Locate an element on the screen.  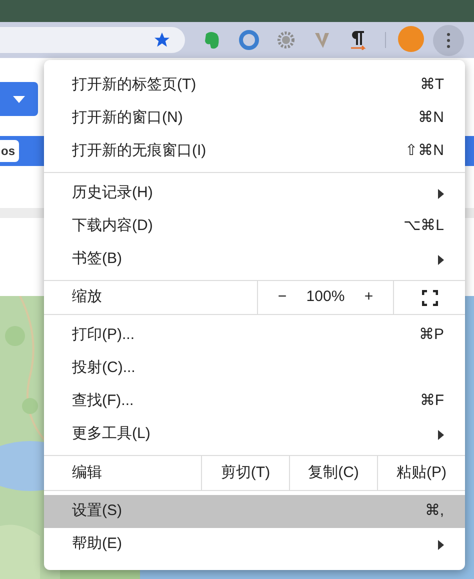
menu-item: 查找(F)... ⌘F is located at coordinates (254, 401).